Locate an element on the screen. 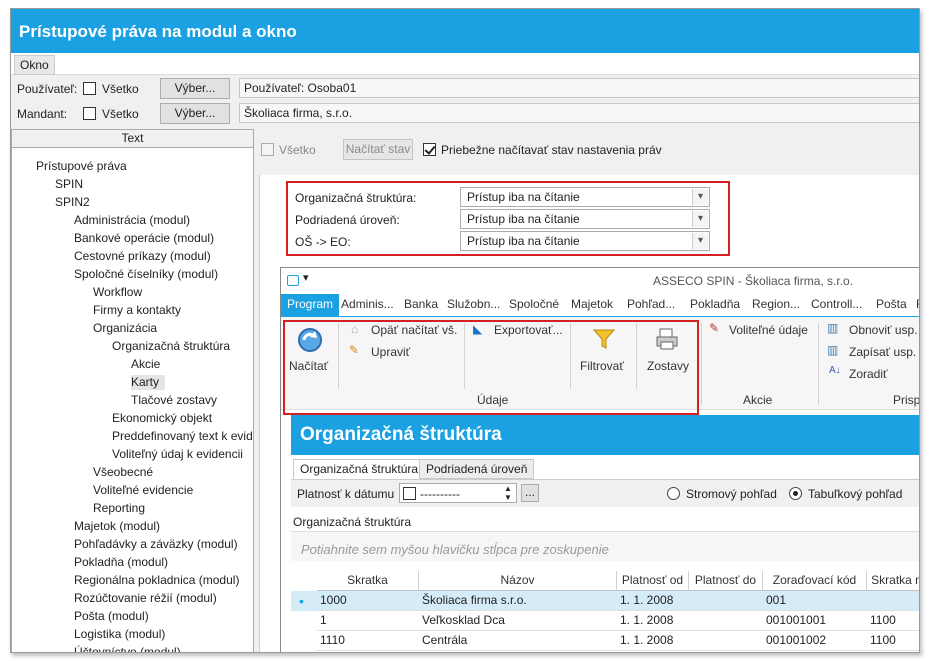 This screenshot has width=933, height=661. column-header: Skratka n is located at coordinates (893, 581).